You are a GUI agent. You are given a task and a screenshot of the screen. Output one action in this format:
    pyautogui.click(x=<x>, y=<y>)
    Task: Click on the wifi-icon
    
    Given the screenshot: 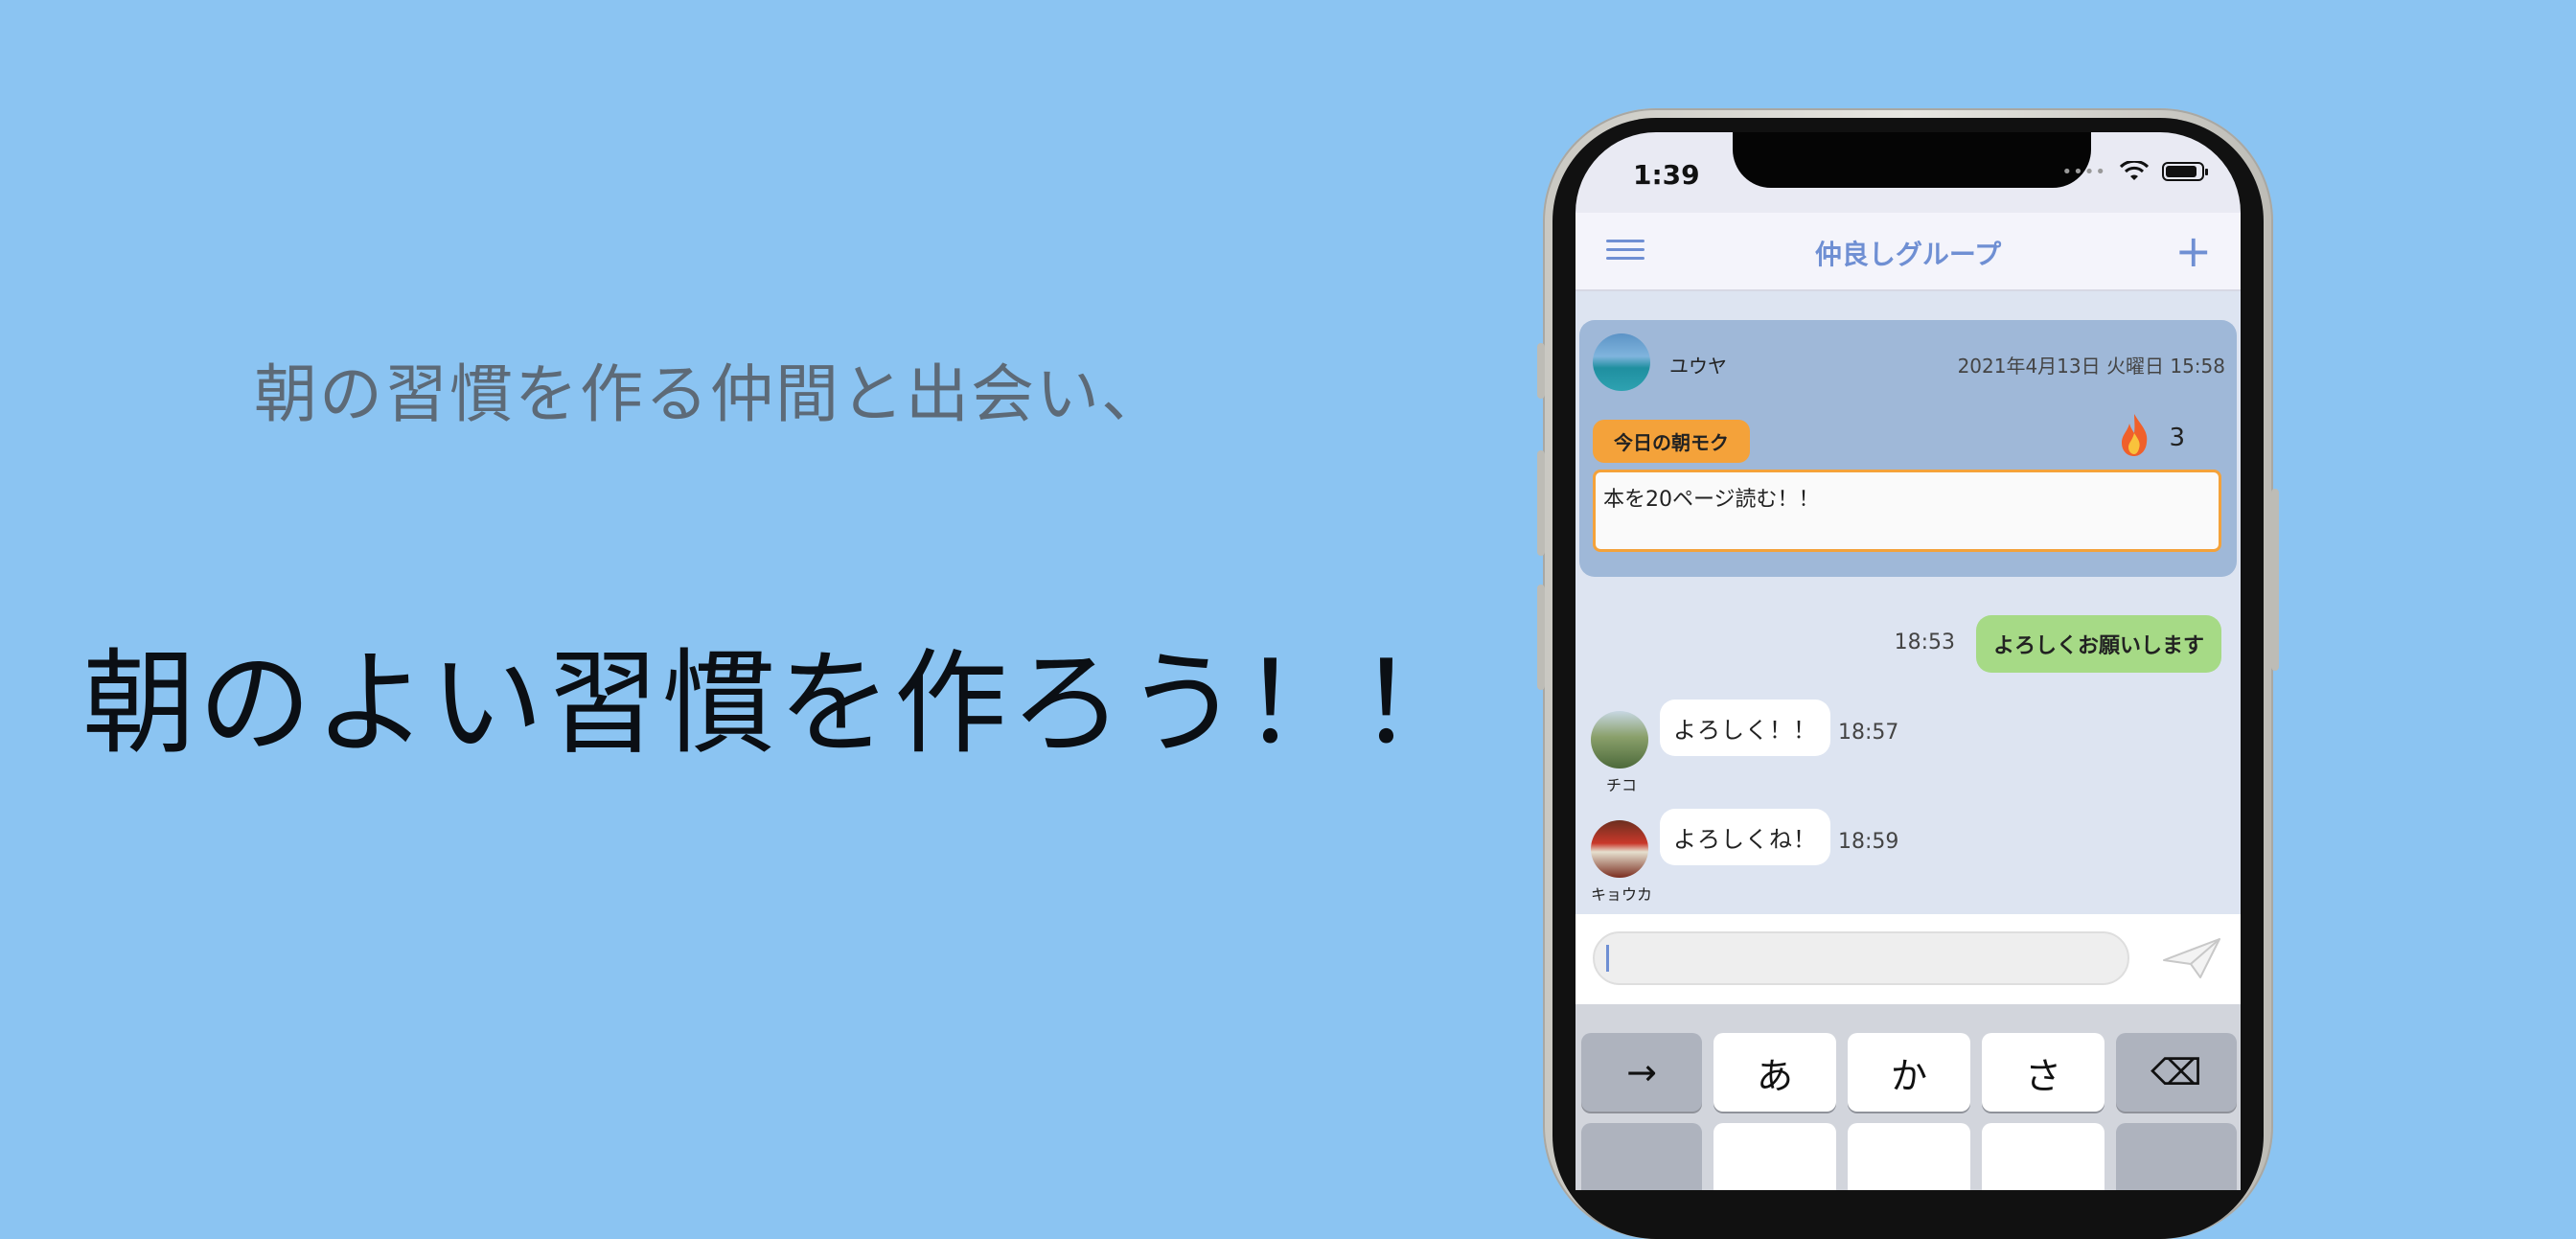 What is the action you would take?
    pyautogui.click(x=2134, y=170)
    